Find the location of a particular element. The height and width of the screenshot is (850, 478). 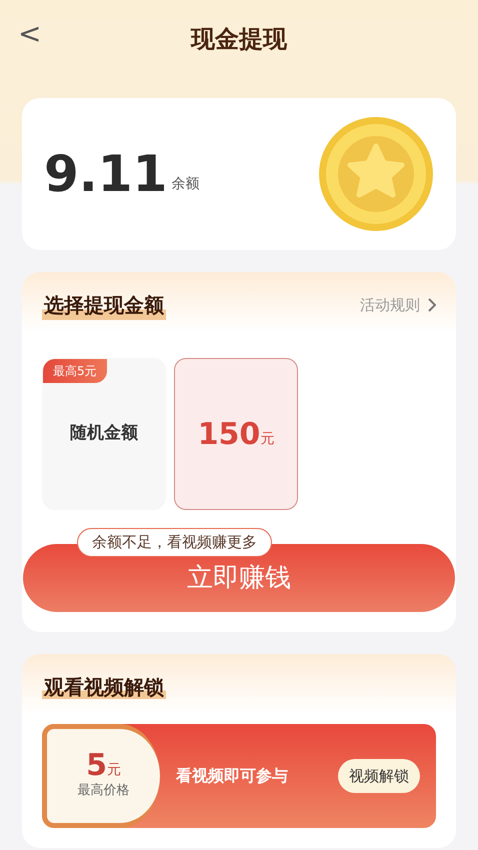

option-amount: 150 is located at coordinates (229, 435).